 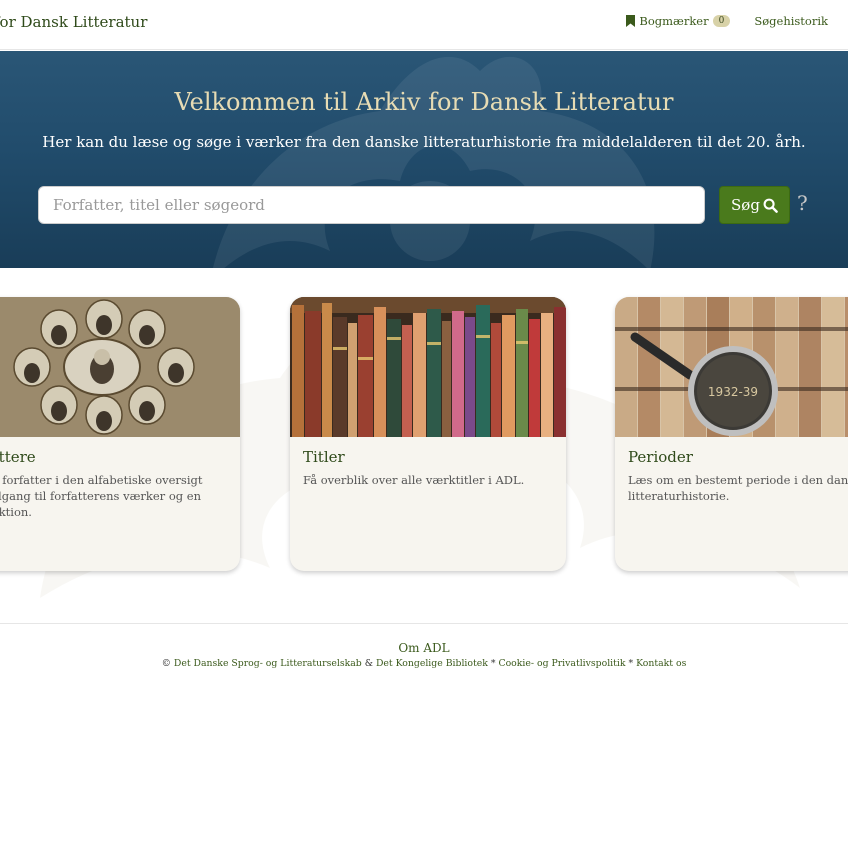 I want to click on hero-title: Velkommen til Arkiv for Dansk Litteratur, so click(x=424, y=102).